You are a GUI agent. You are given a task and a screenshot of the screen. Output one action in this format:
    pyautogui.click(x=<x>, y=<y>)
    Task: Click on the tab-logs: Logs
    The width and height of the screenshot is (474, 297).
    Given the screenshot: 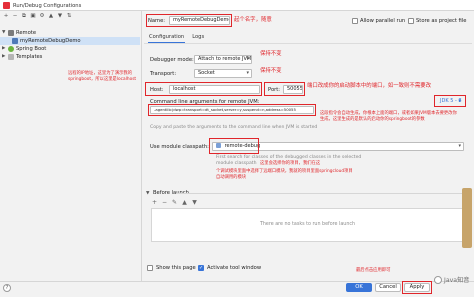 What is the action you would take?
    pyautogui.click(x=198, y=38)
    